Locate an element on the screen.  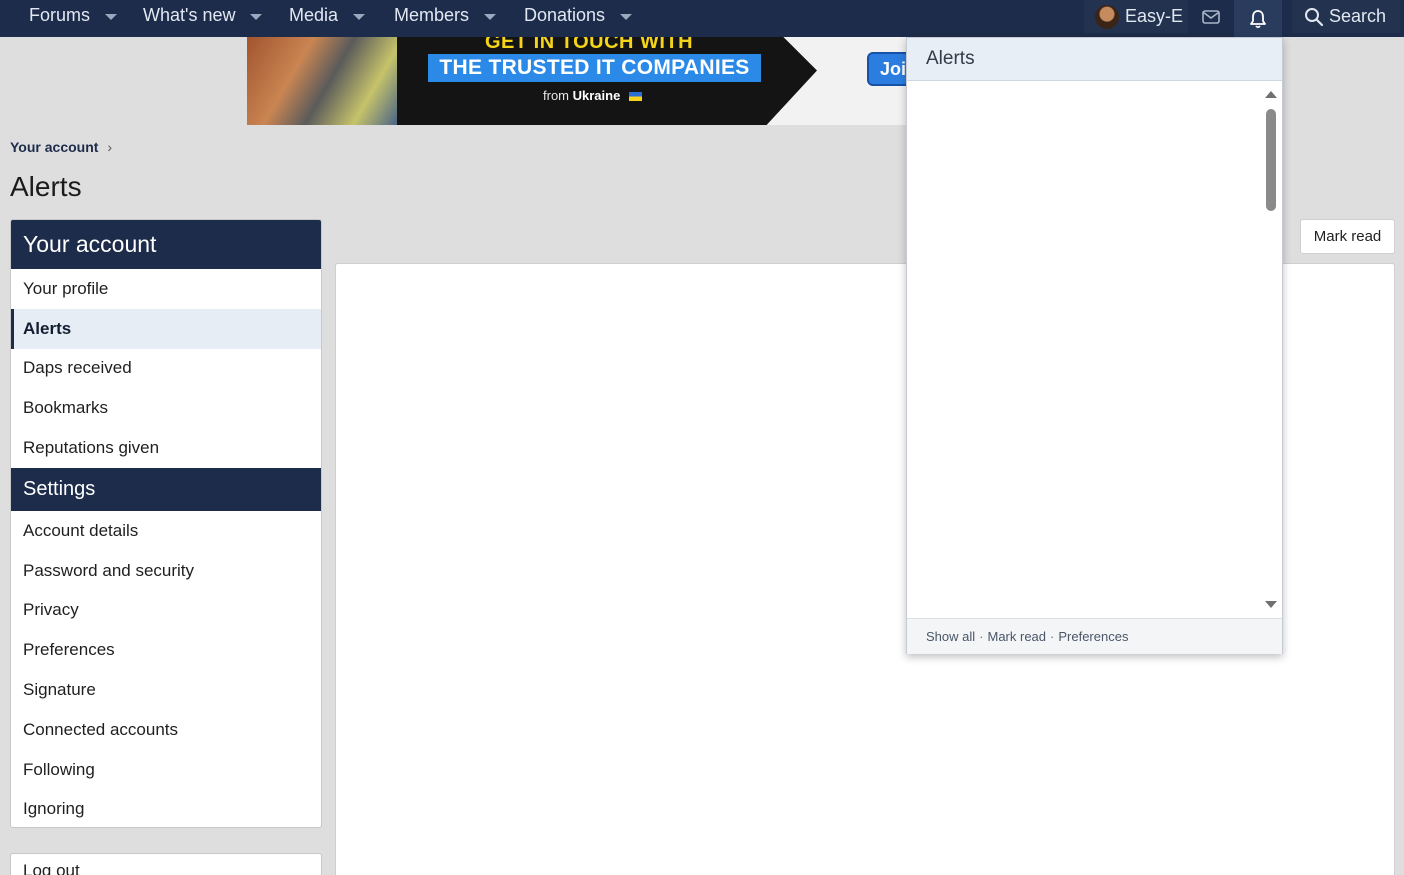
show-all-link: Show all is located at coordinates (950, 636).